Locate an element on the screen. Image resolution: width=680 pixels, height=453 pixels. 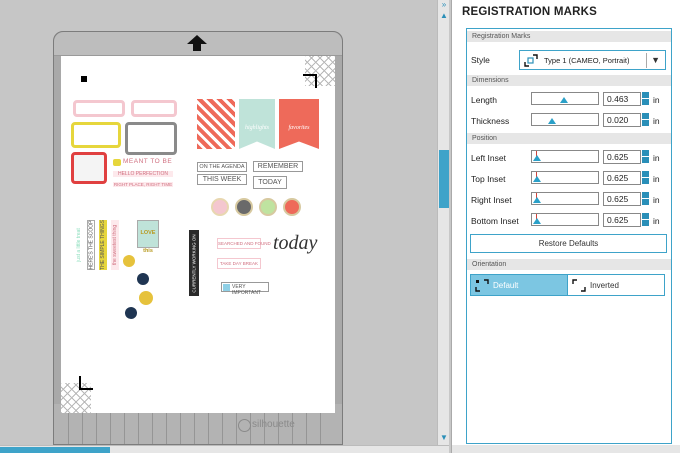
right-inset-stepper is located at coordinates (645, 199).